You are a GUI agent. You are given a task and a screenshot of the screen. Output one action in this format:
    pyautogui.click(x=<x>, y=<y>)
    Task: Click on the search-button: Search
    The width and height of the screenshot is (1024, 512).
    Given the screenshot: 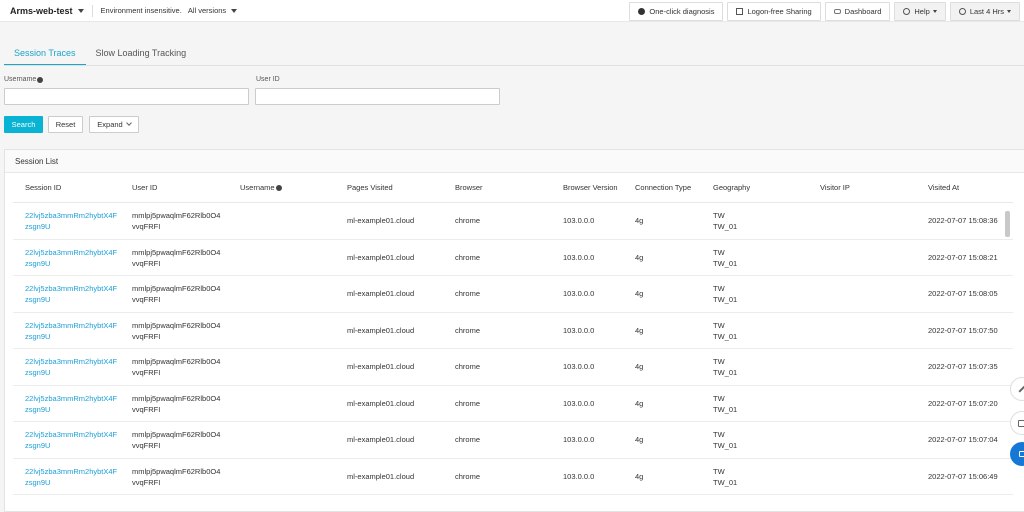 What is the action you would take?
    pyautogui.click(x=23, y=124)
    